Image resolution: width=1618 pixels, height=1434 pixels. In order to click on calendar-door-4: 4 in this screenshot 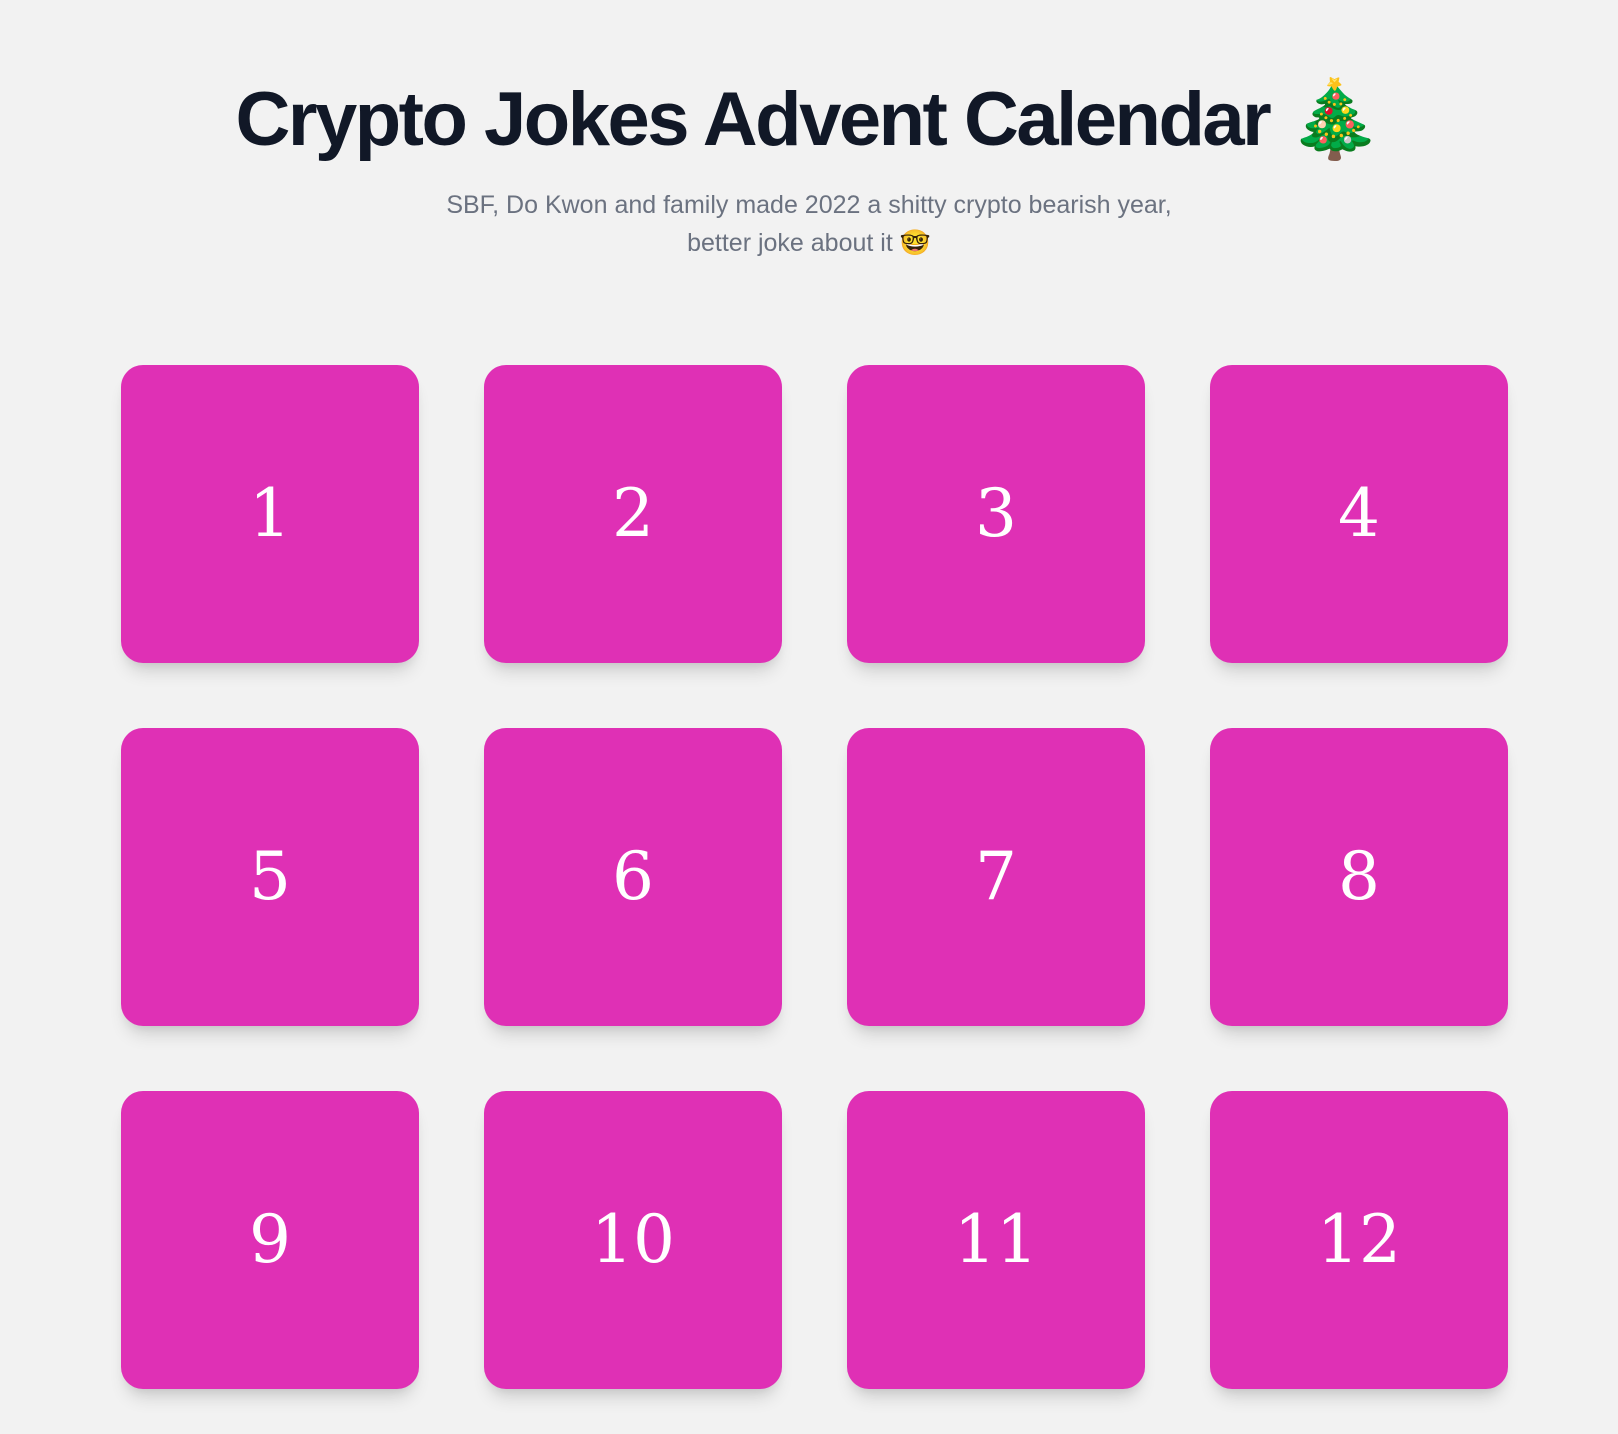, I will do `click(1359, 514)`.